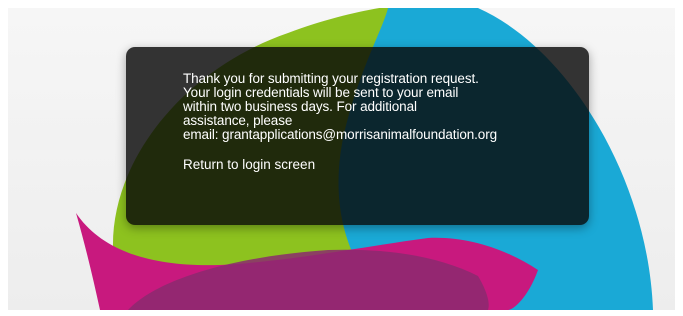  Describe the element at coordinates (238, 120) in the screenshot. I see `message-line: assistance, please` at that location.